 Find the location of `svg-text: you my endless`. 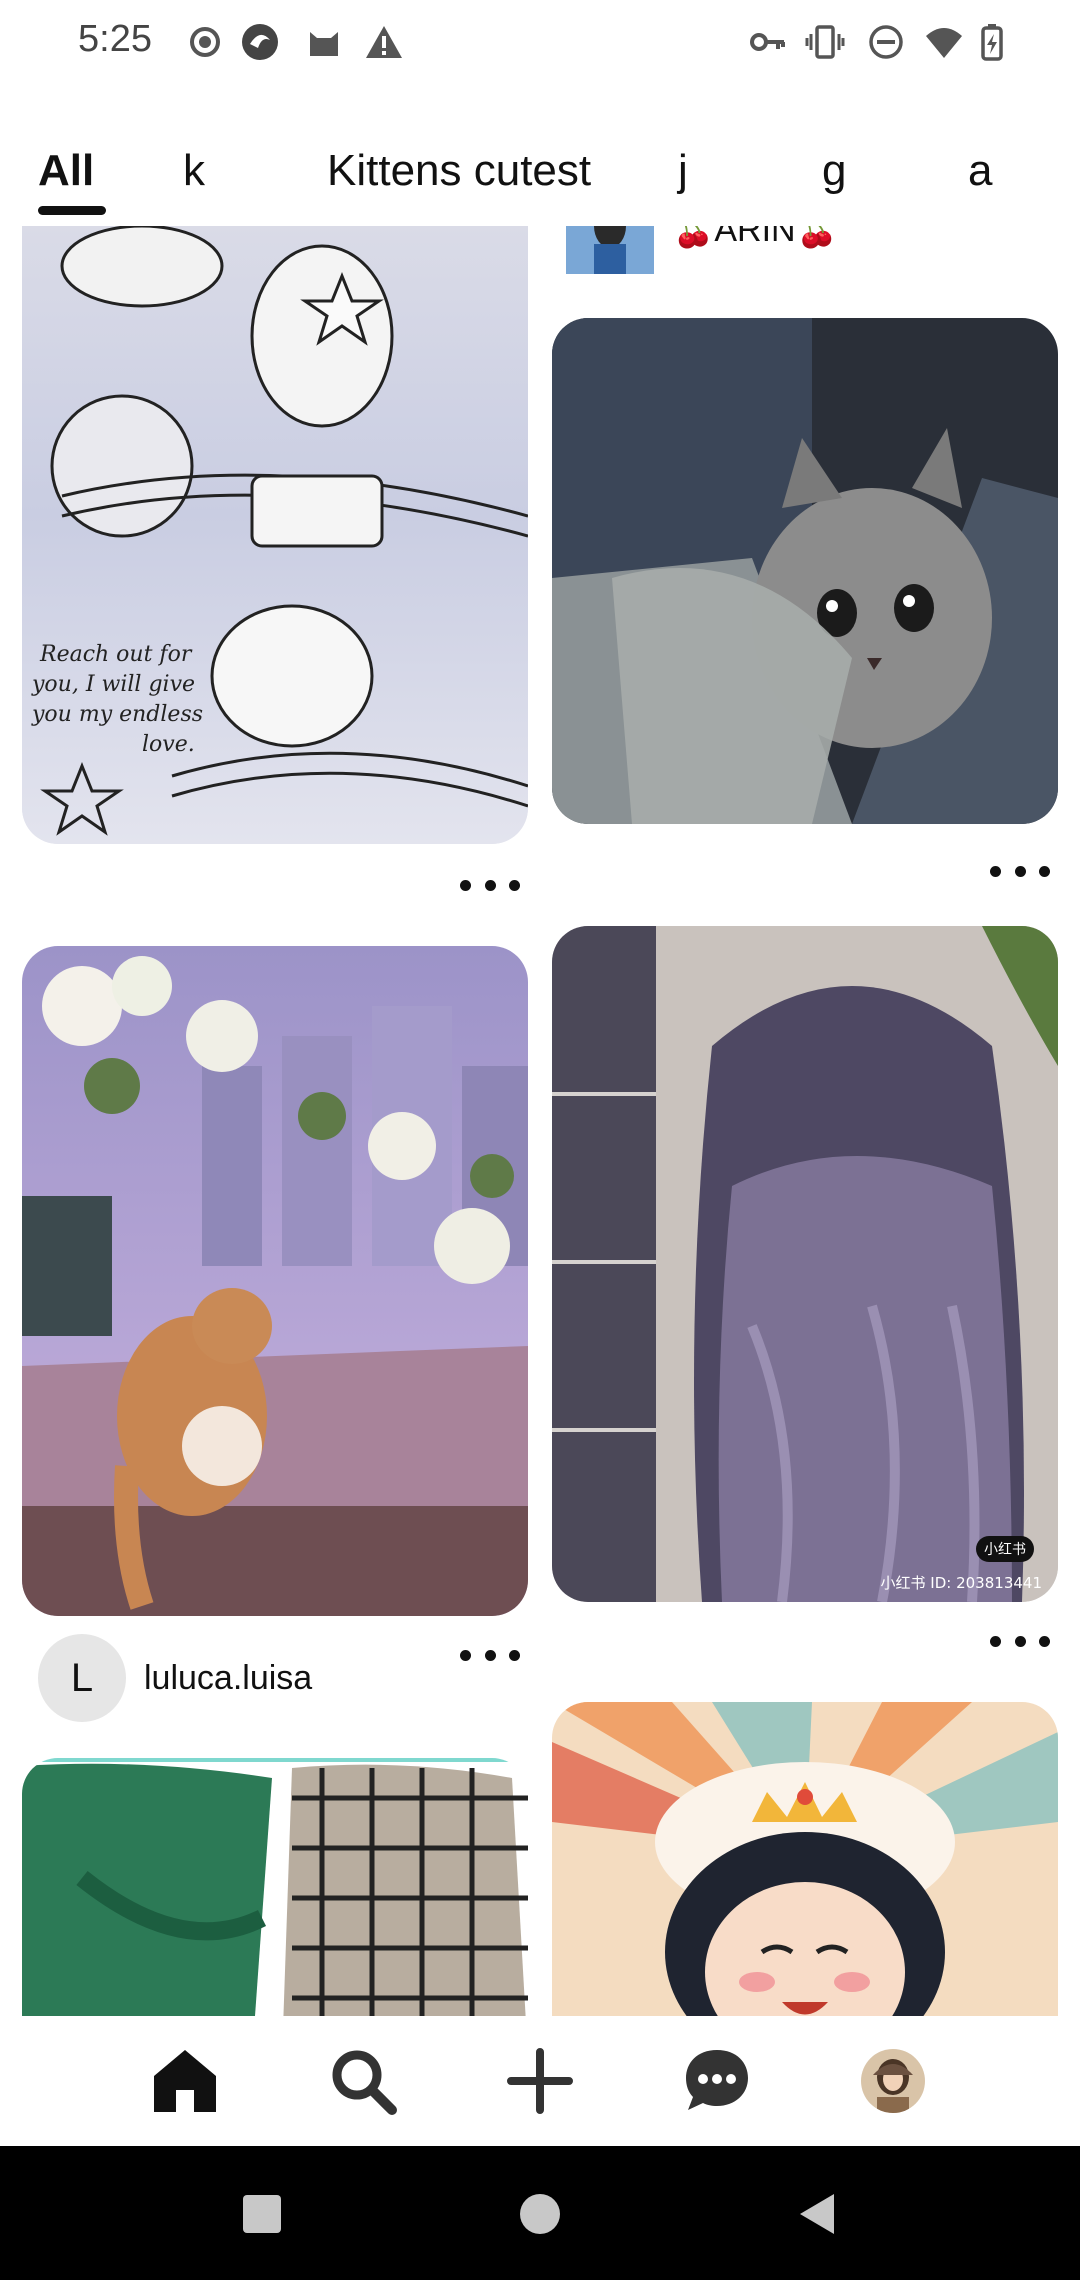

svg-text: you my endless is located at coordinates (117, 714).